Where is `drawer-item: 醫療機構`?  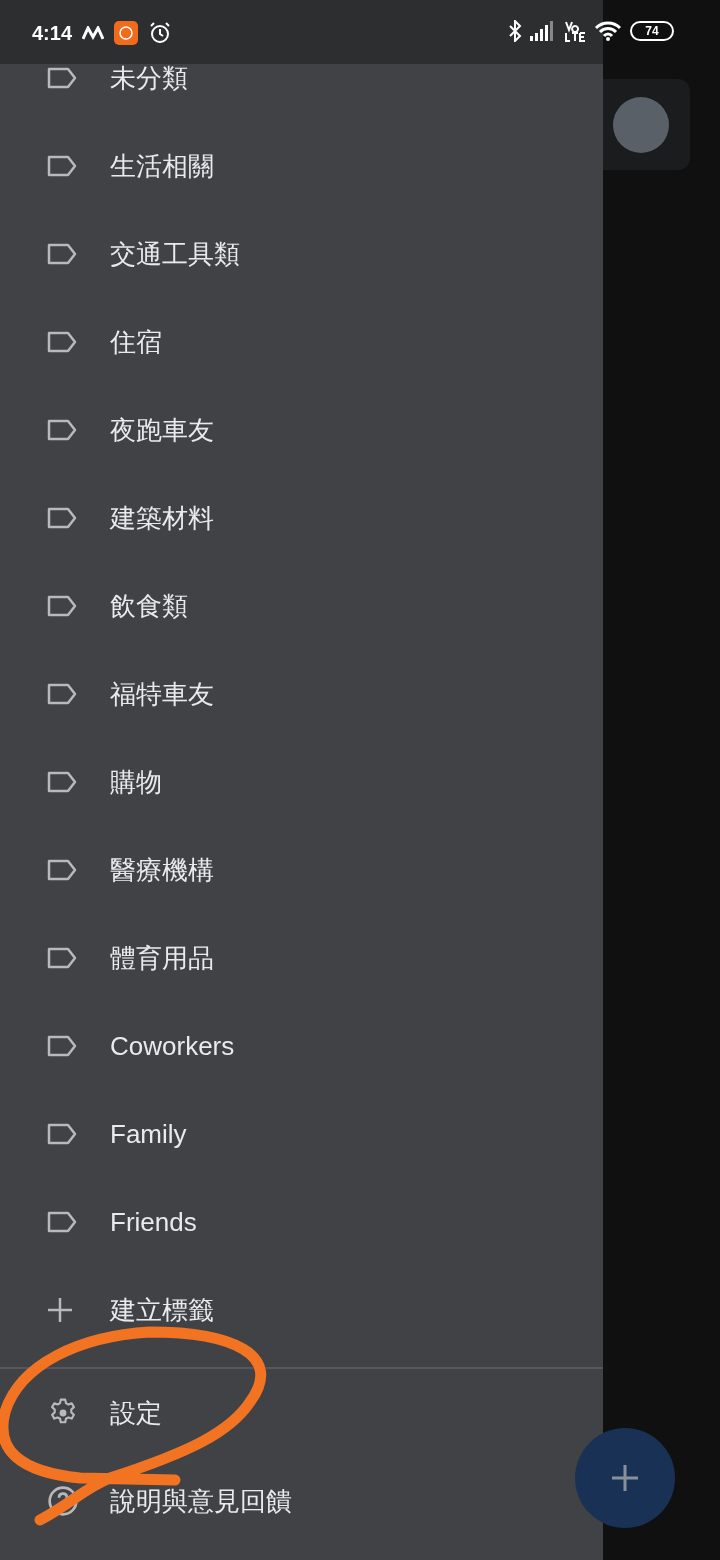 drawer-item: 醫療機構 is located at coordinates (162, 870).